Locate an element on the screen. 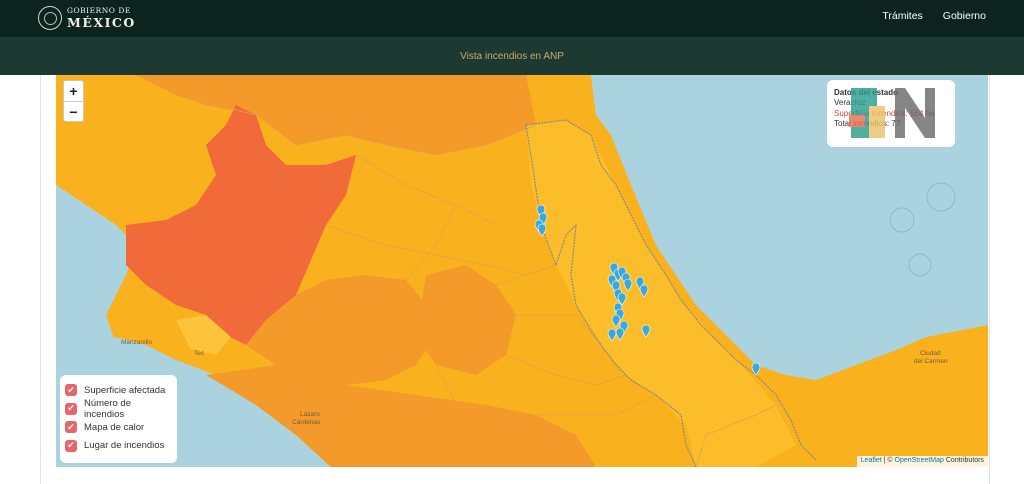 This screenshot has width=1024, height=484. logo-line2: MÉXICO is located at coordinates (101, 22).